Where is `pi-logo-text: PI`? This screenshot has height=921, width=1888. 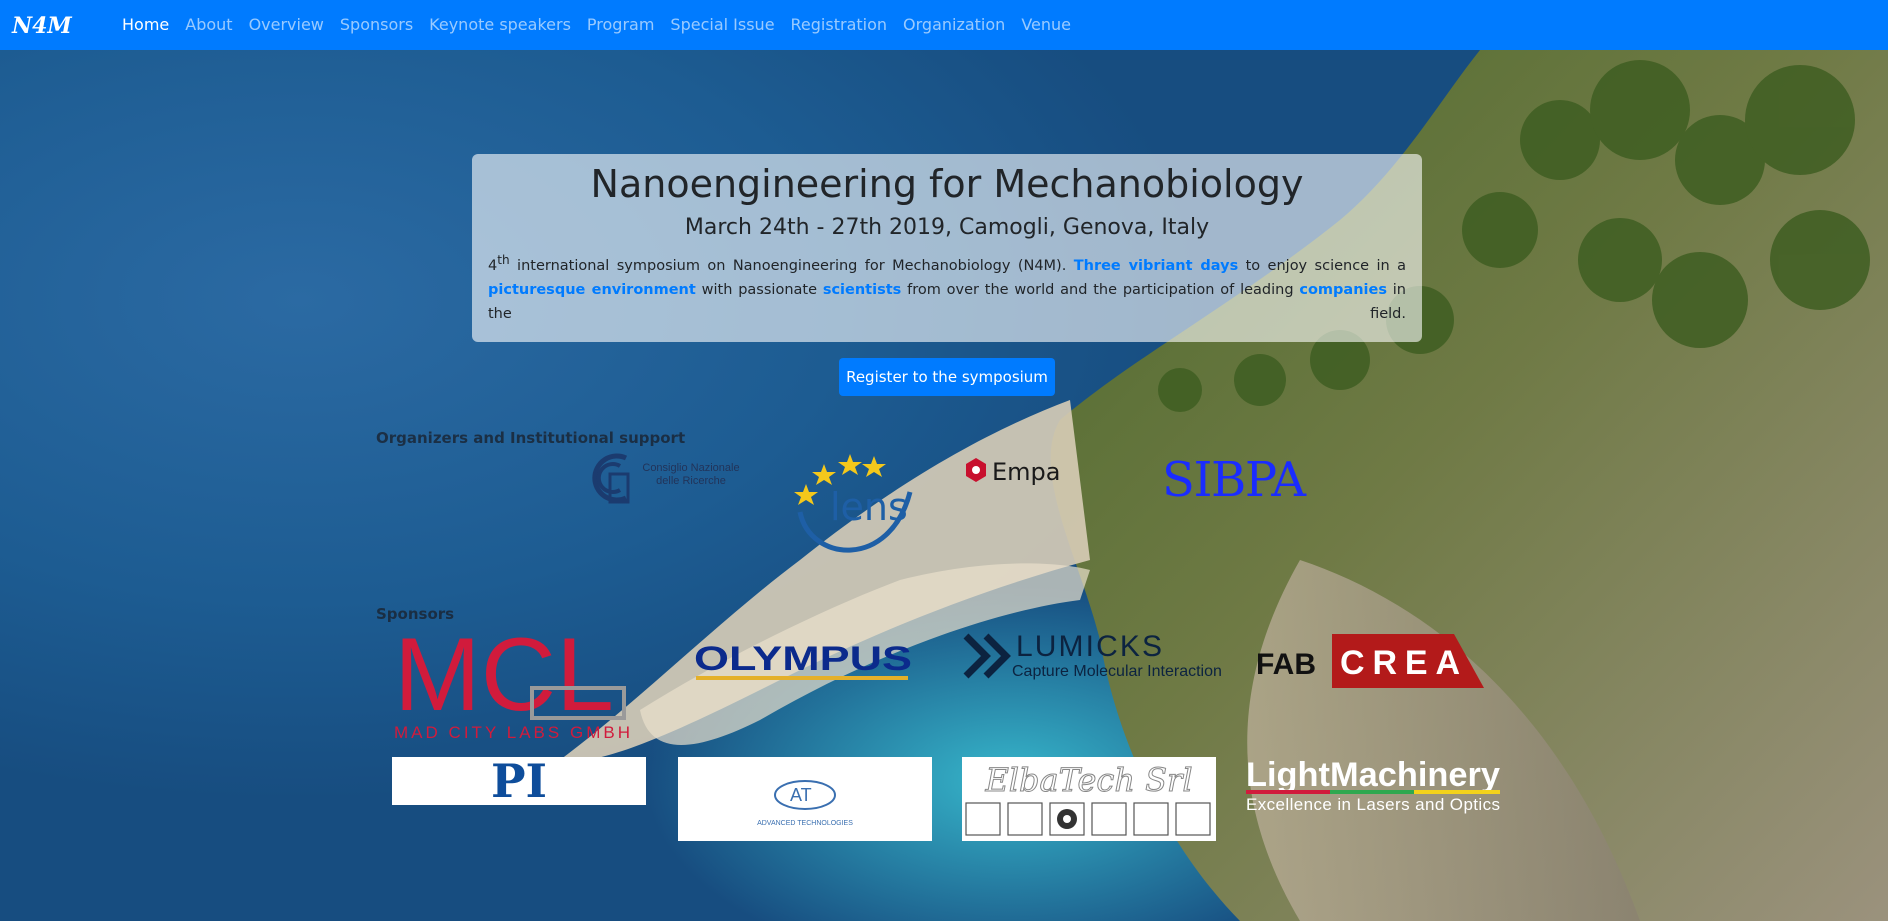 pi-logo-text: PI is located at coordinates (519, 781).